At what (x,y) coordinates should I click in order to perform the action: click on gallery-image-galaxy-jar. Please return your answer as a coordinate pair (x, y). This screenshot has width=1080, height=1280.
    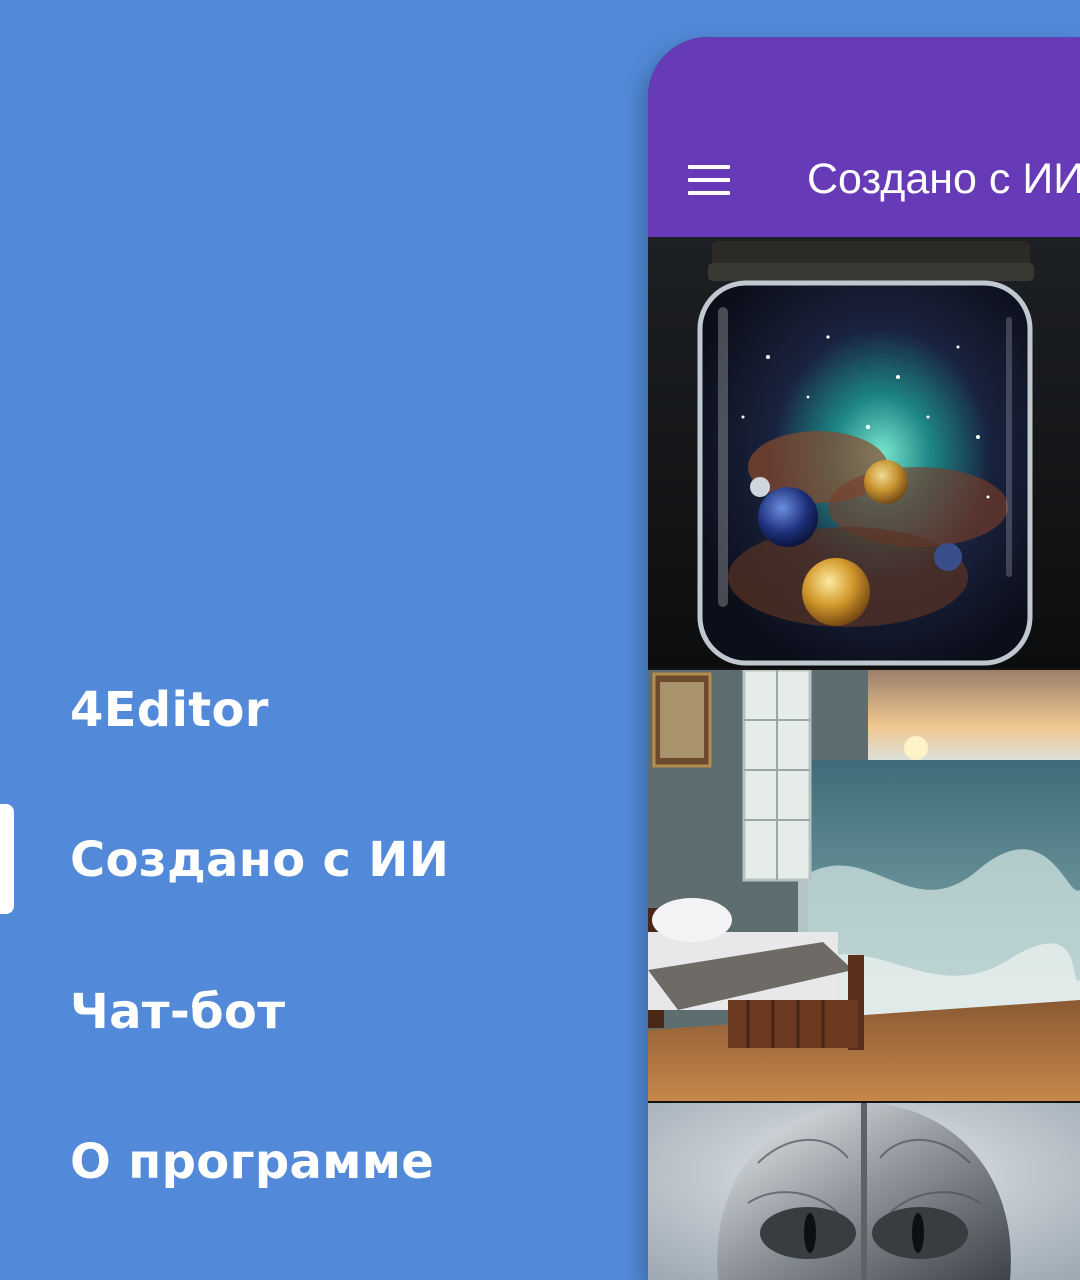
    Looking at the image, I should click on (864, 452).